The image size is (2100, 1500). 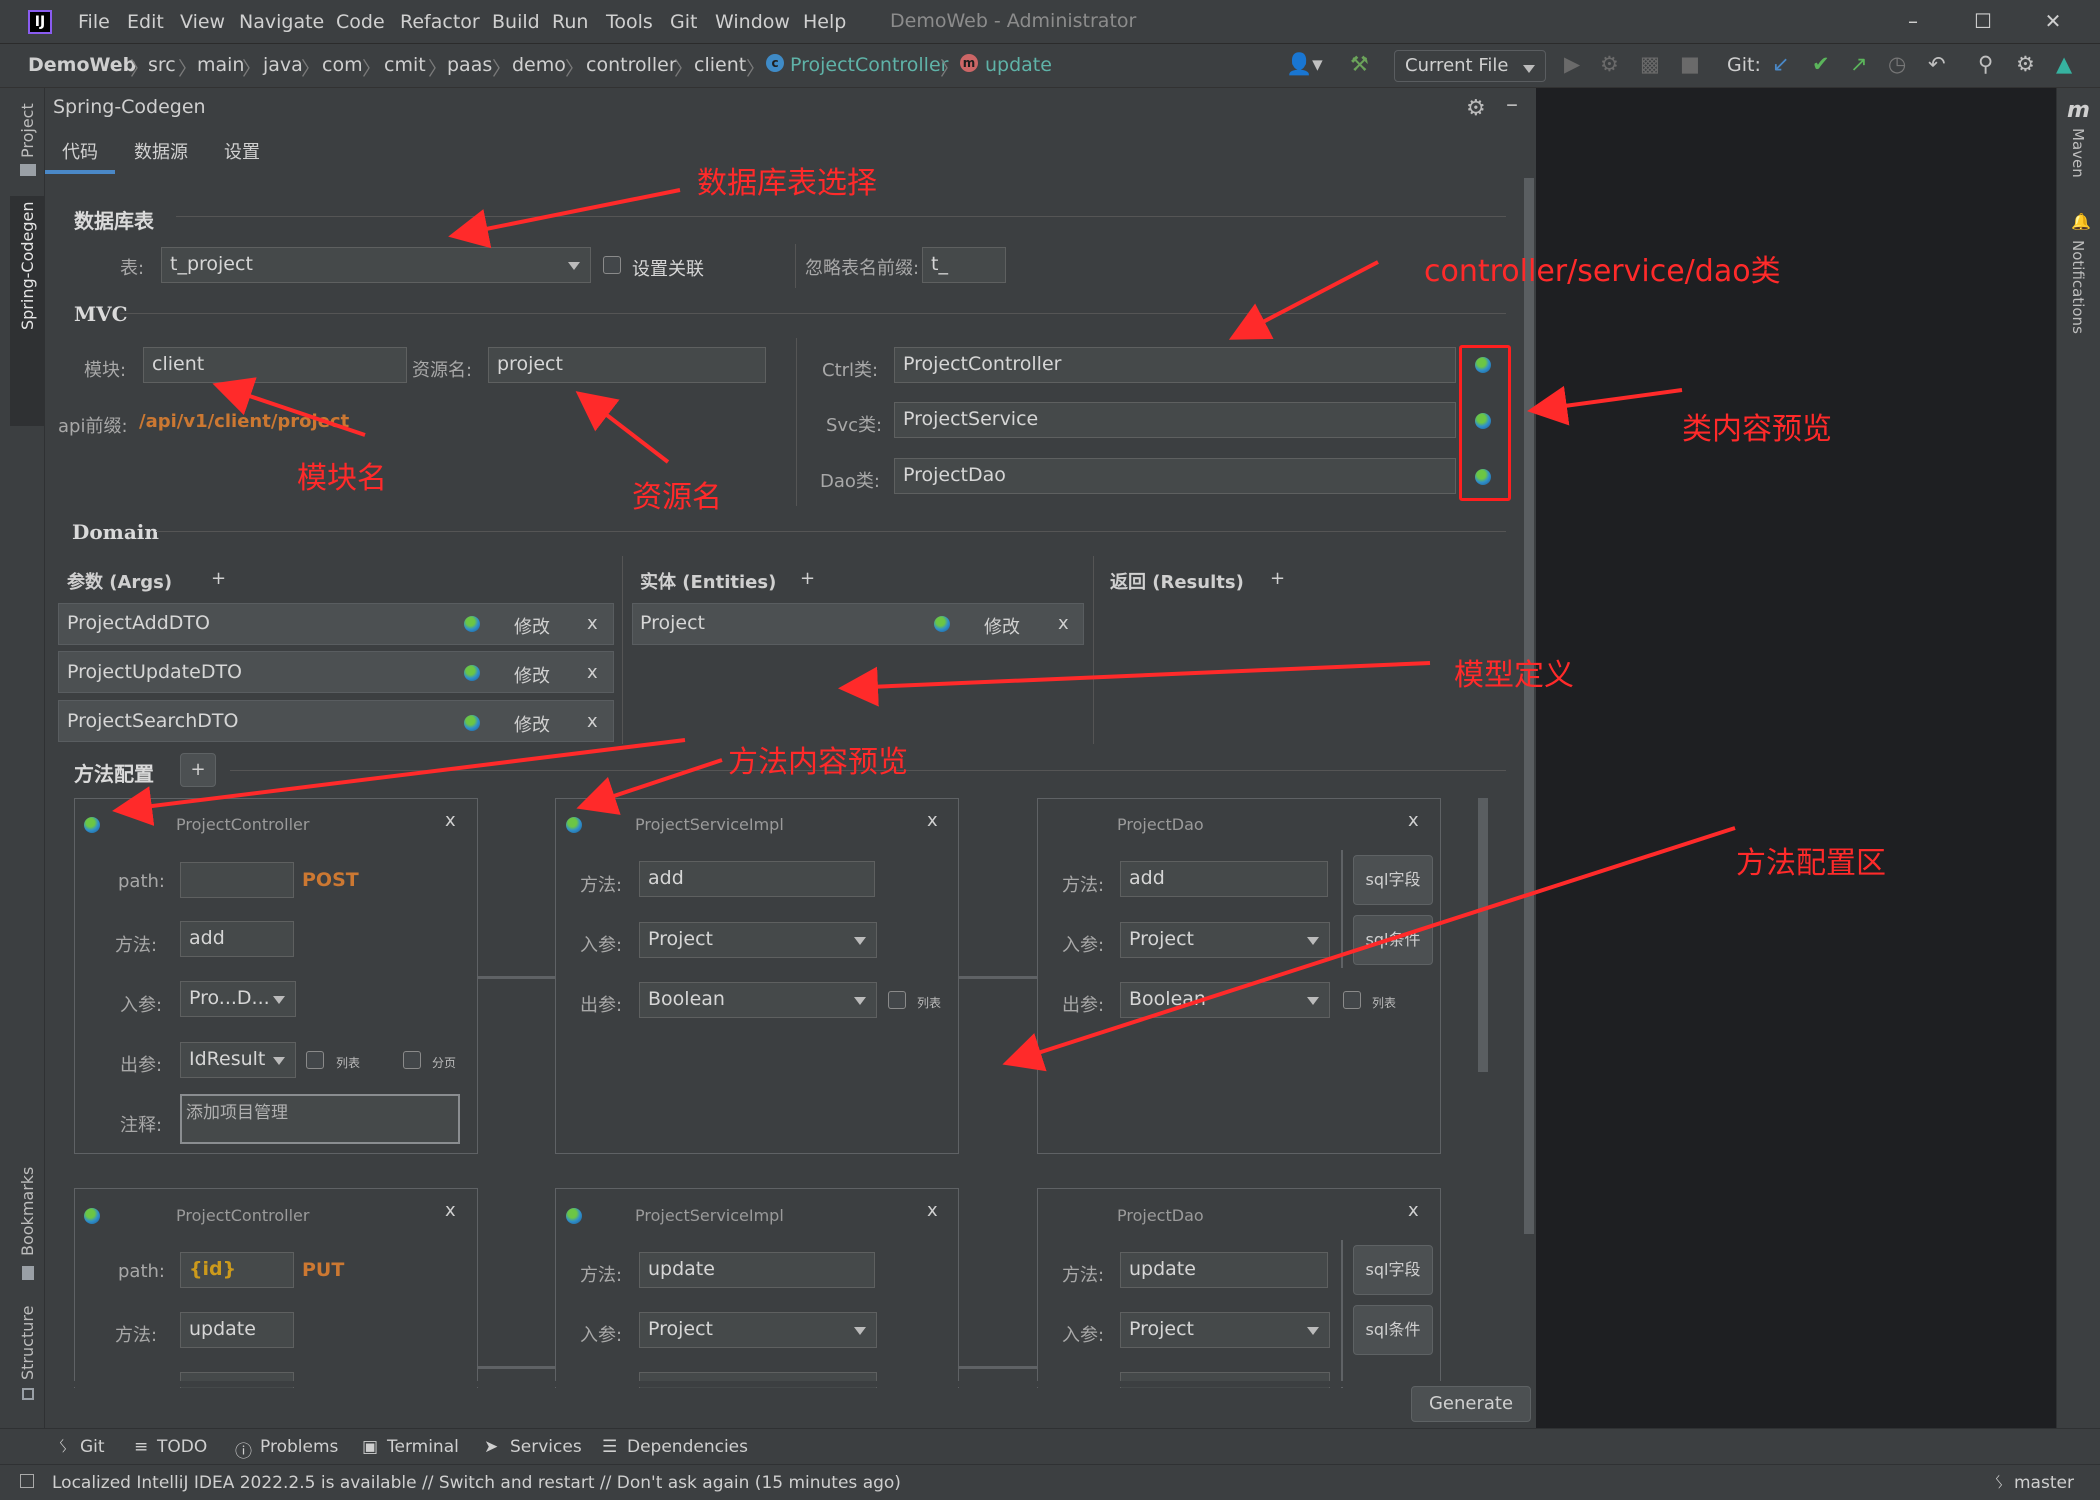 I want to click on layout-toggle-icon, so click(x=27, y=1481).